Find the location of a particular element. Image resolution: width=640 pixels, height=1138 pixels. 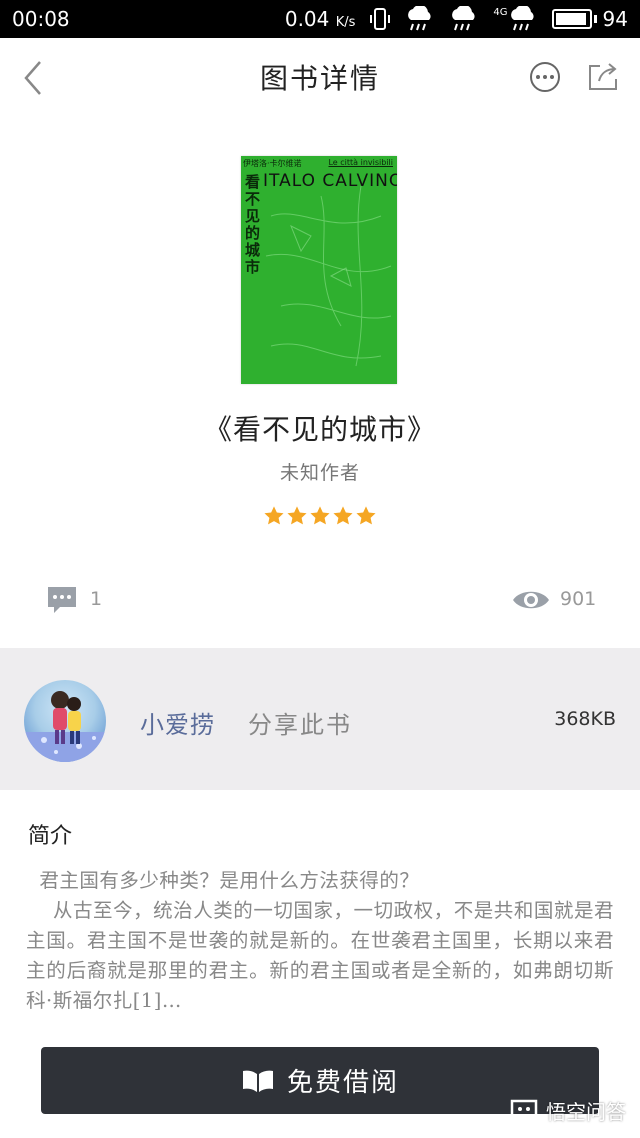

battery-icon is located at coordinates (571, 19).